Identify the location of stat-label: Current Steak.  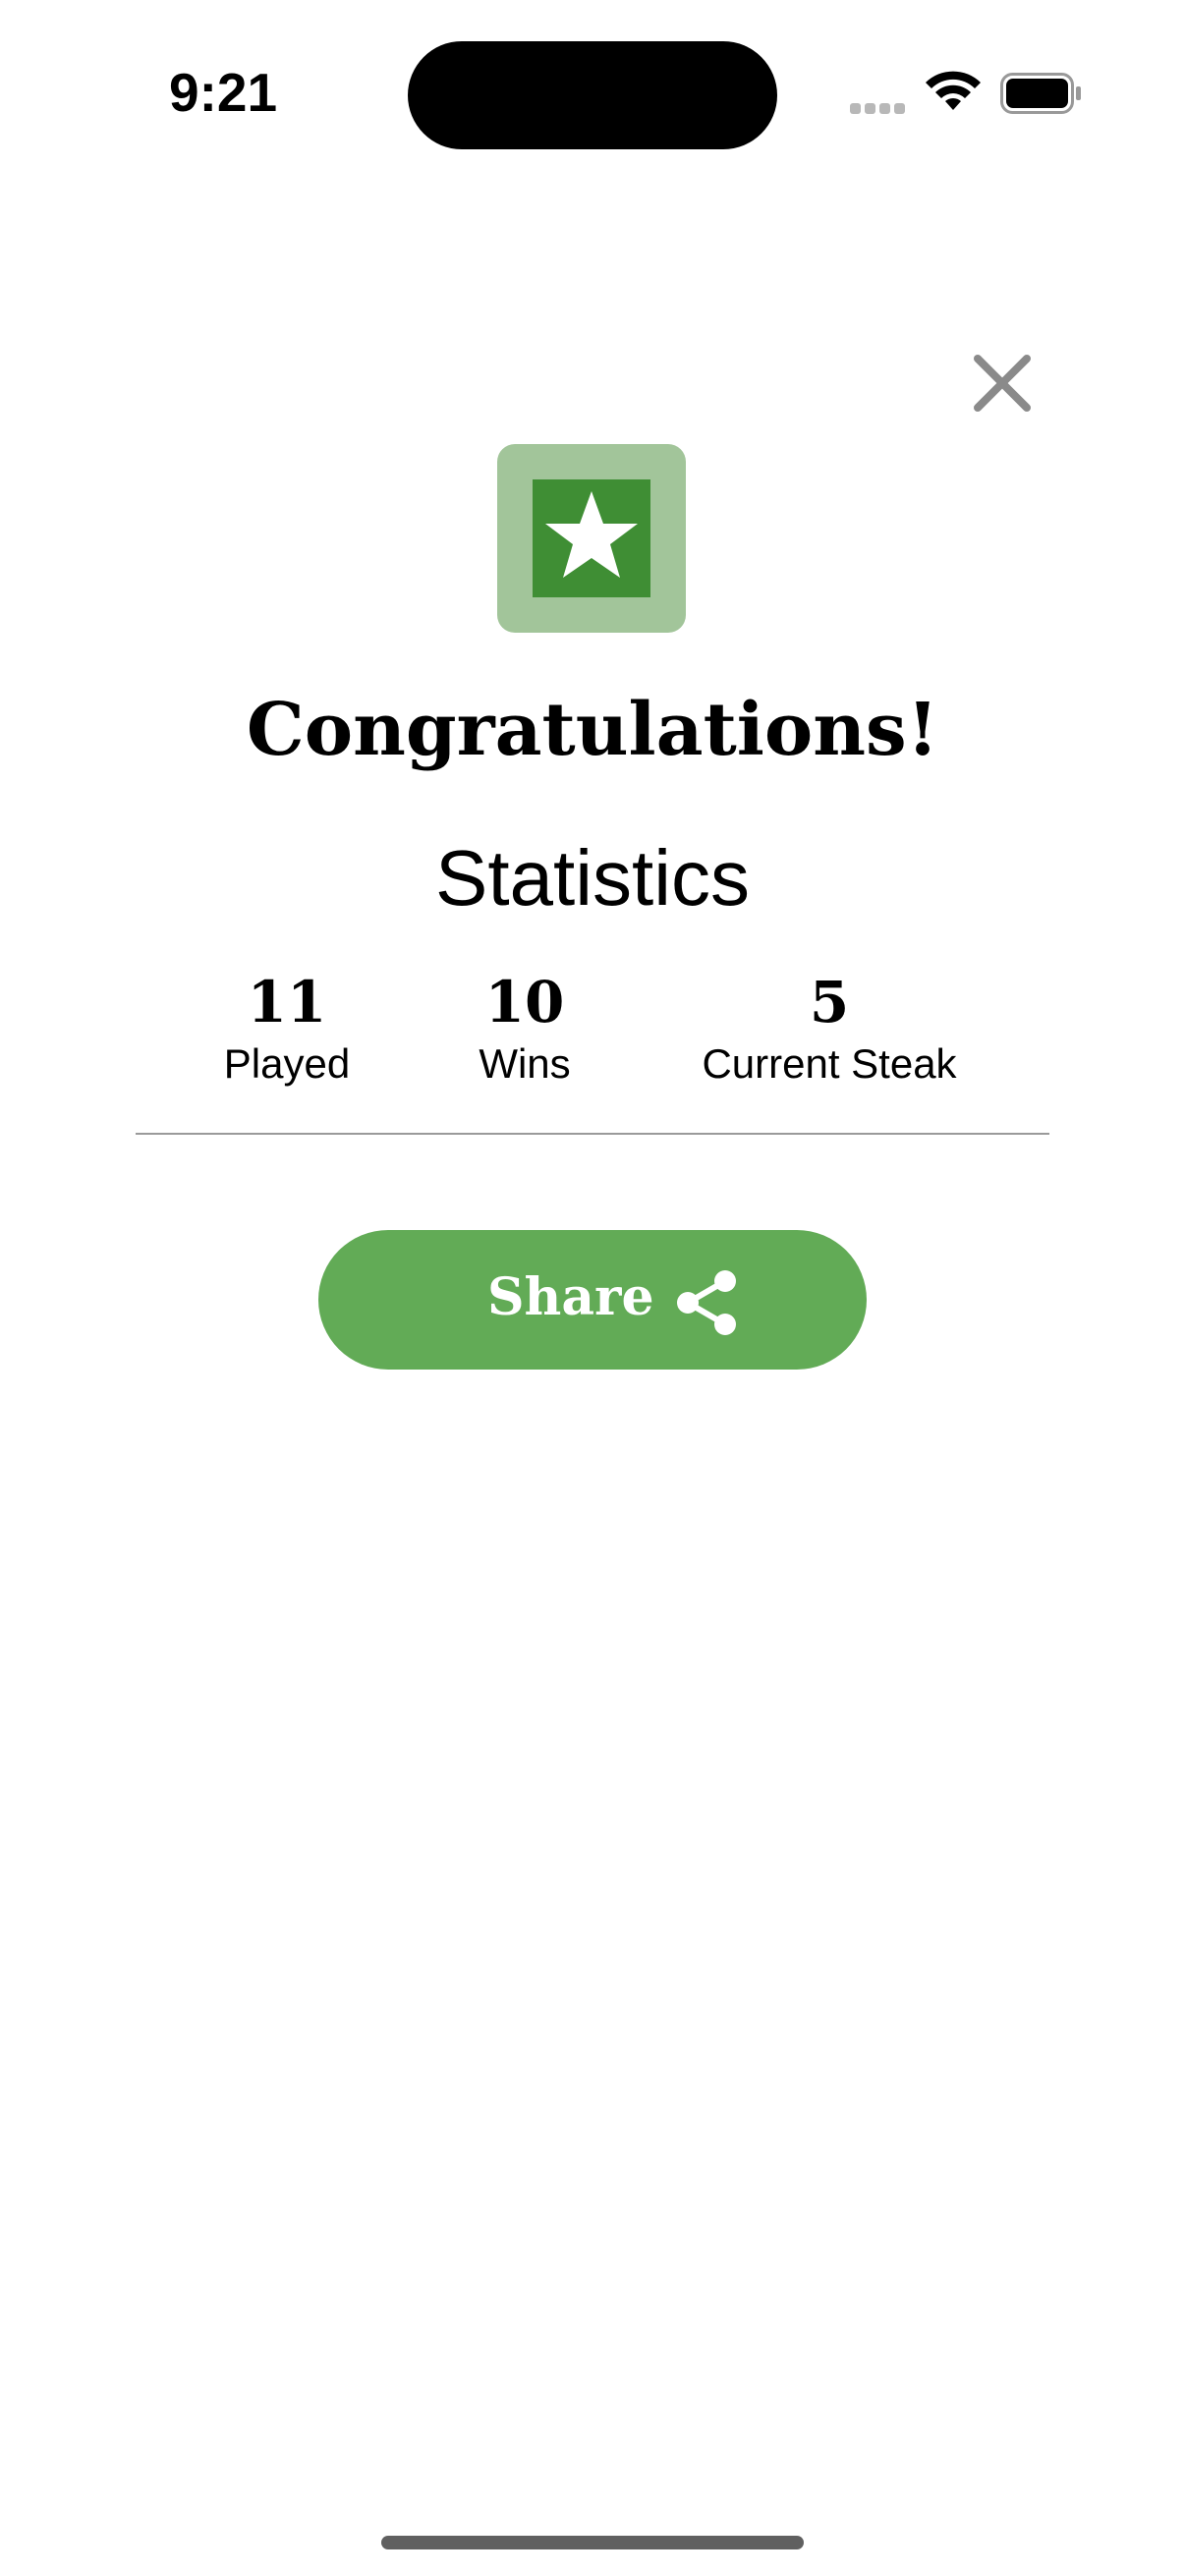
(830, 1063).